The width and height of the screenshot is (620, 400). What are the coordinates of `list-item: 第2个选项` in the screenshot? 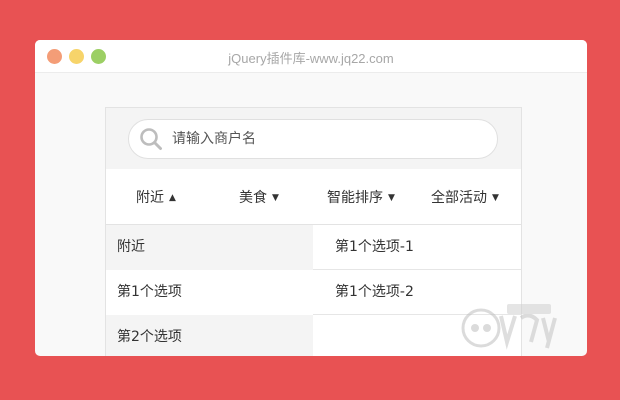 It's located at (209, 335).